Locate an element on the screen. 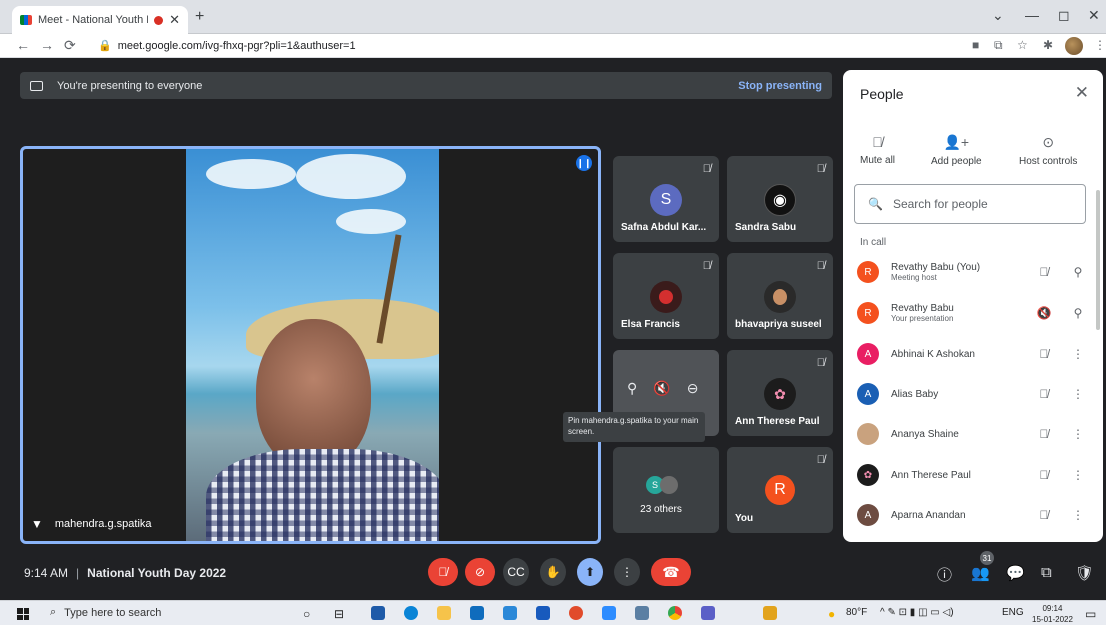 The width and height of the screenshot is (1106, 625). participant-tile: 🎙̸ ✿ Ann Therese Paul is located at coordinates (780, 393).